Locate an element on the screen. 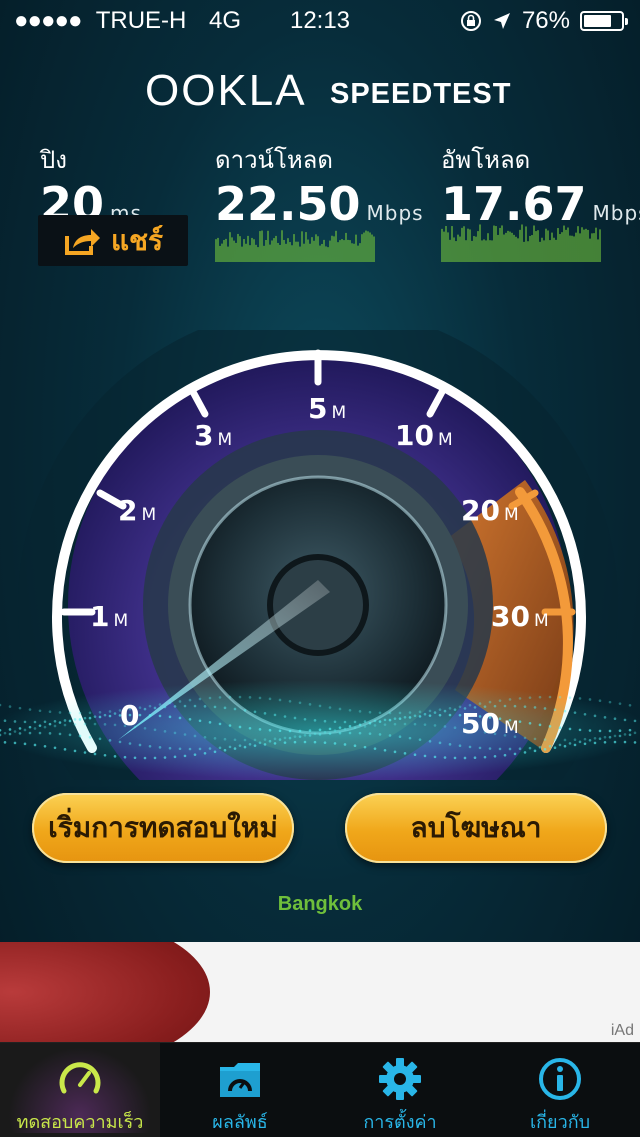 Image resolution: width=640 pixels, height=1137 pixels. status-bar: ●●●●● TRUE-H 4G 12:13 76% is located at coordinates (320, 20).